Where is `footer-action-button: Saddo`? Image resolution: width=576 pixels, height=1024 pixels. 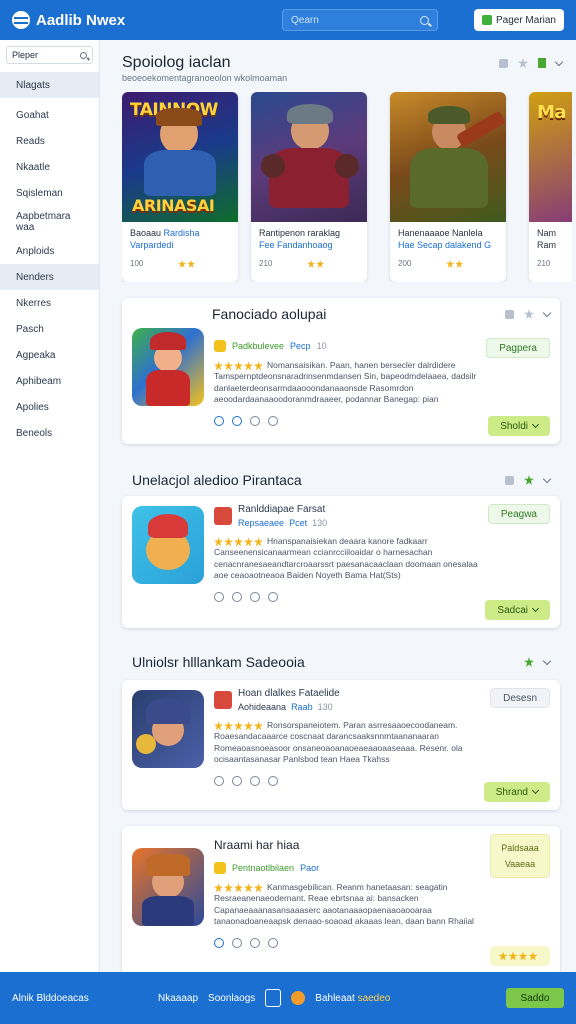 footer-action-button: Saddo is located at coordinates (535, 998).